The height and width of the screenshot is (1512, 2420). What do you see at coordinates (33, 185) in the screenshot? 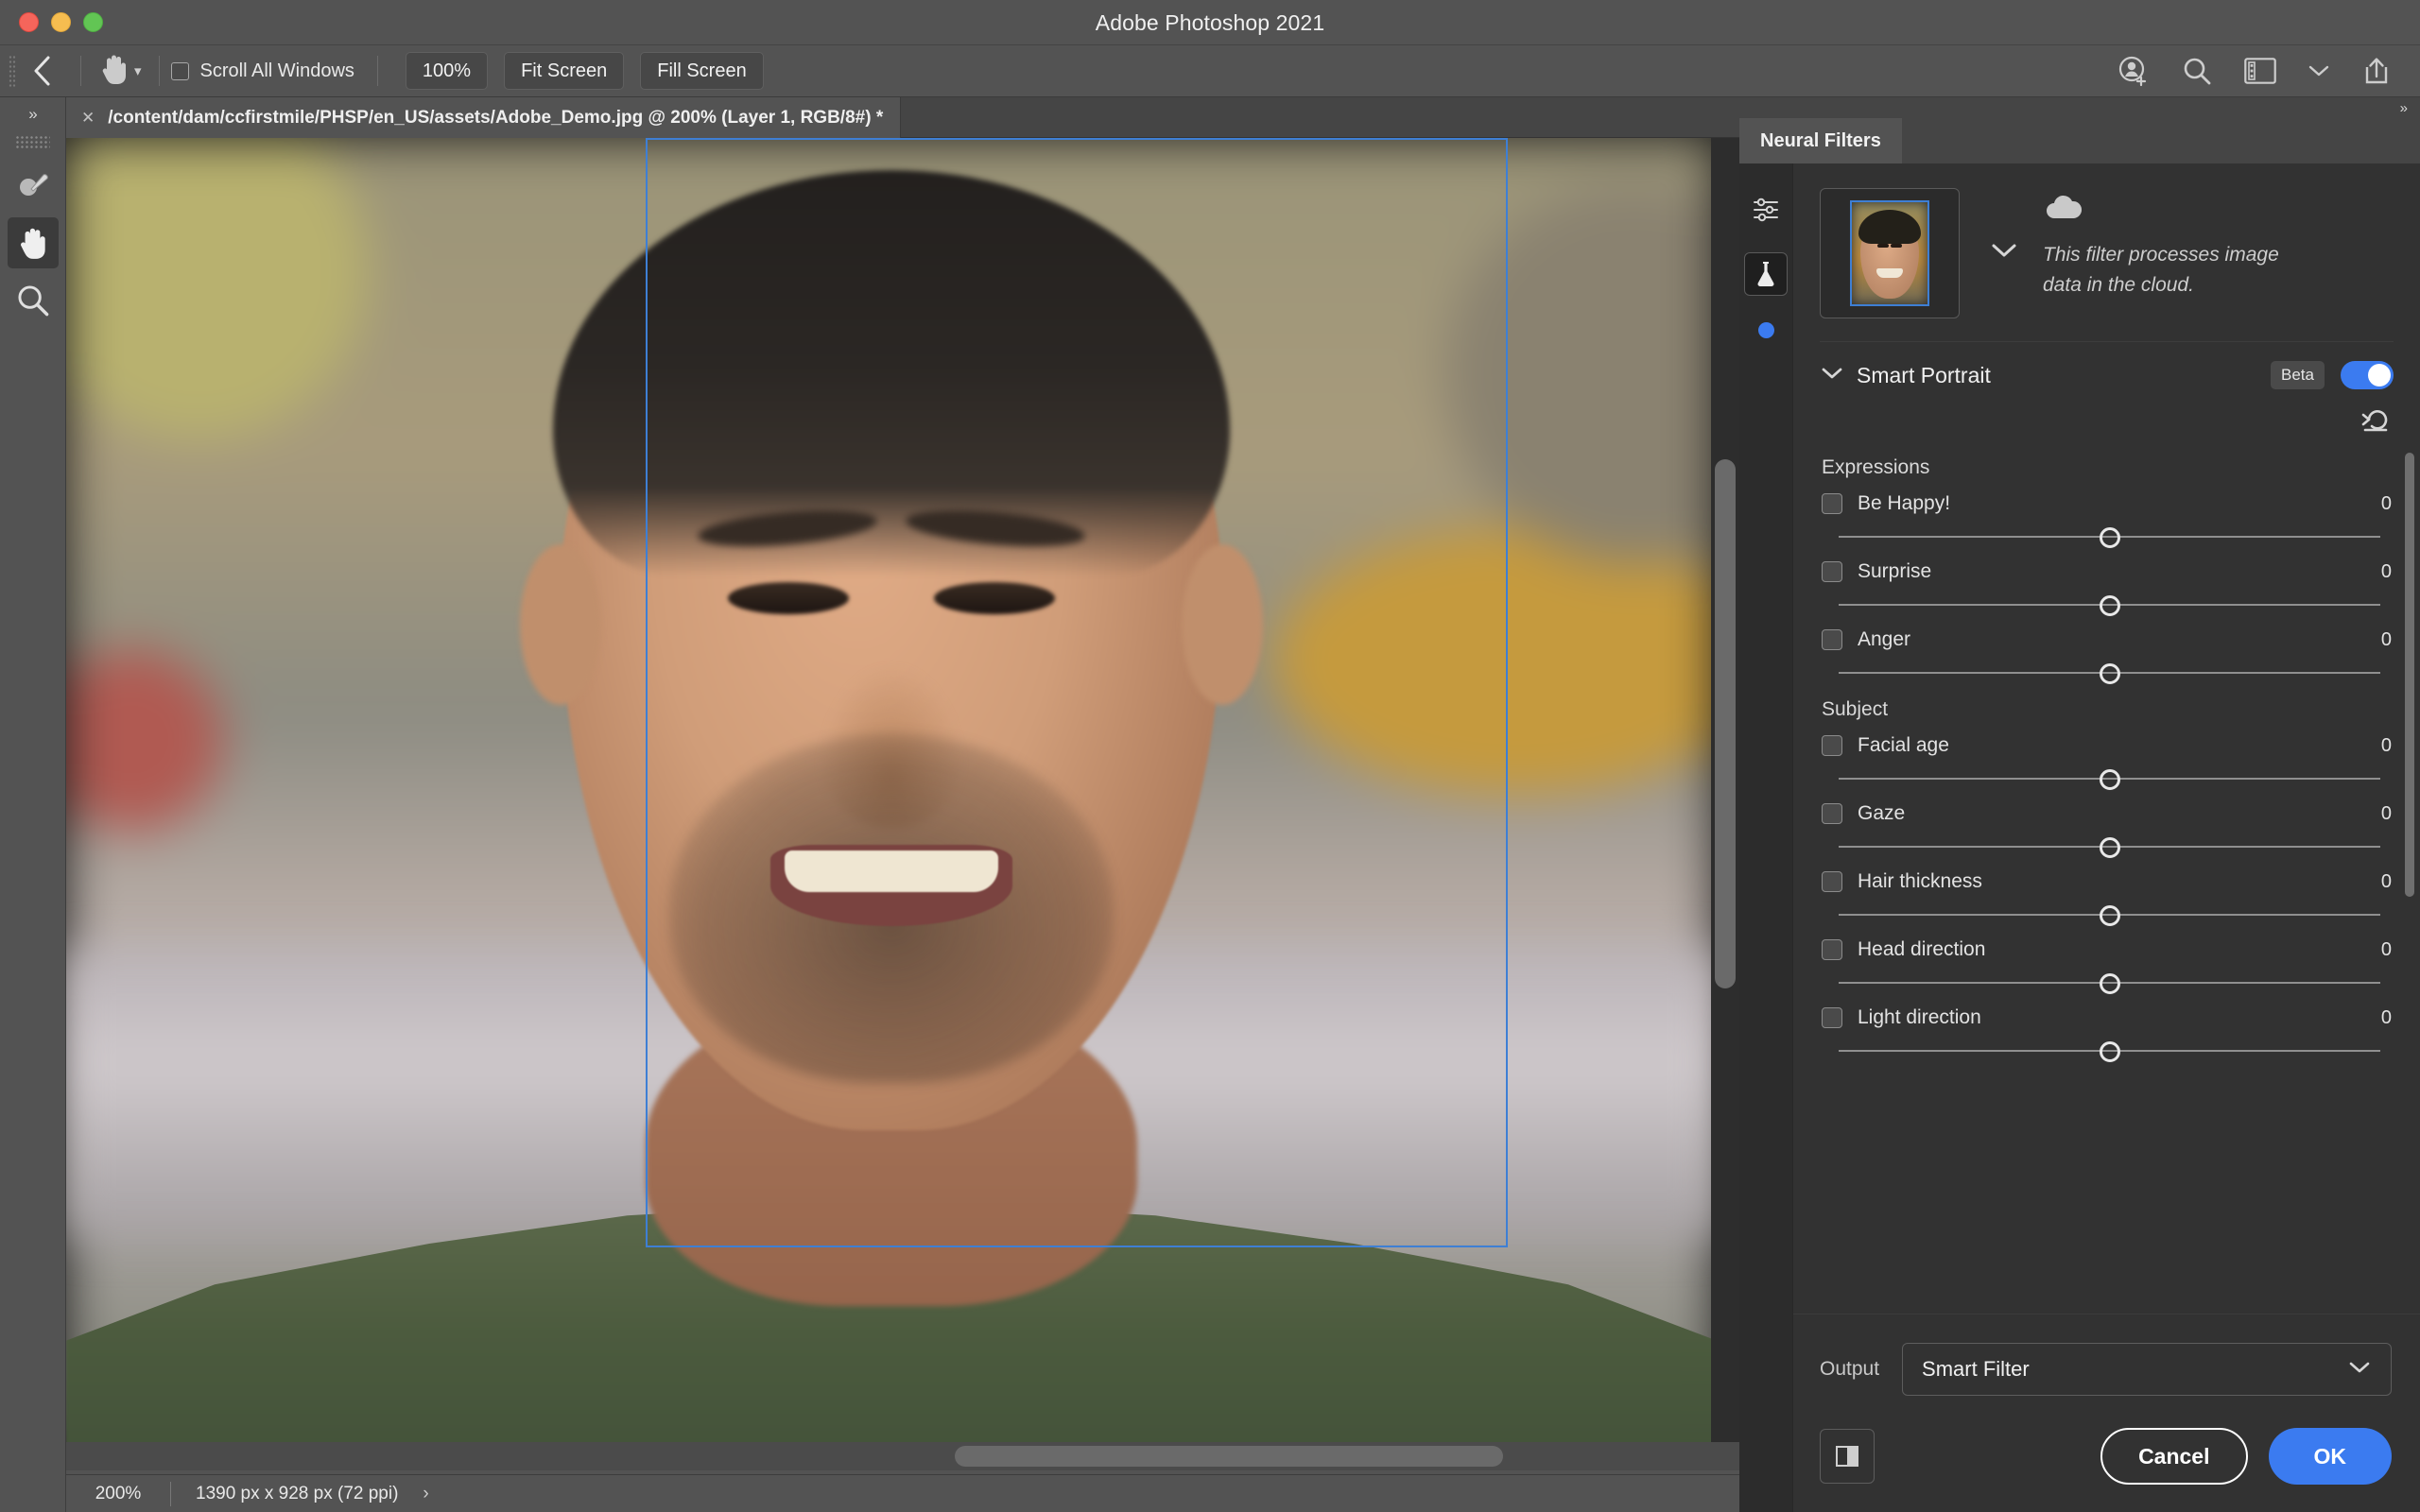
I see `spot-healing-brush-tool` at bounding box center [33, 185].